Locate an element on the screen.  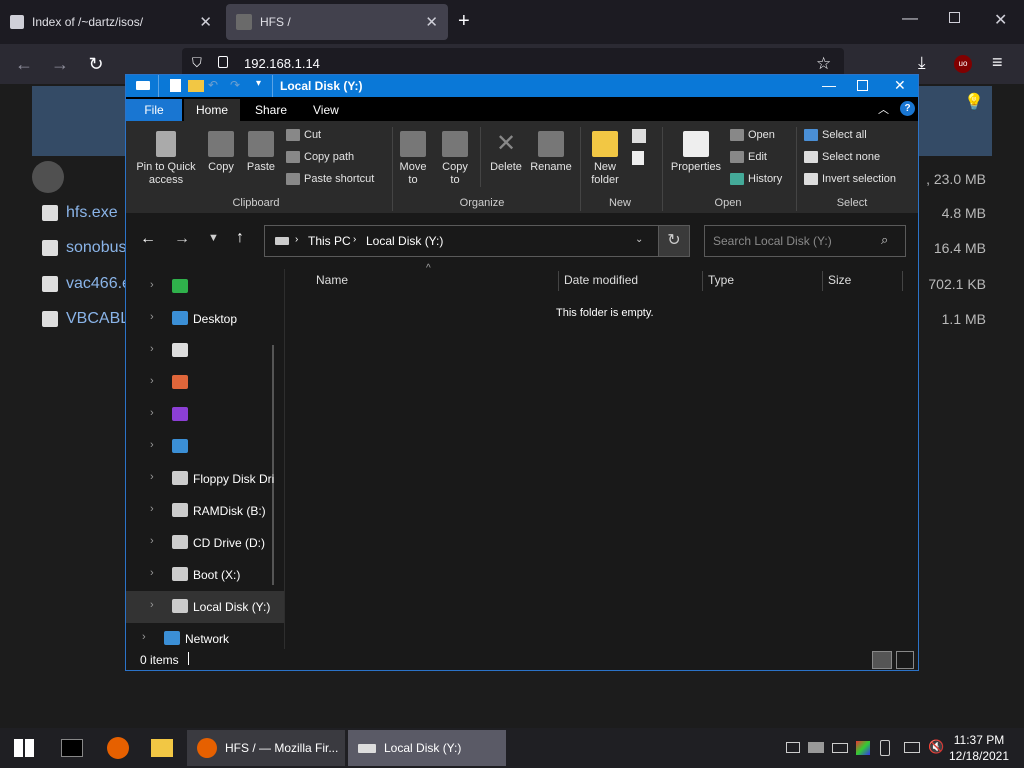
select-all-button: Select all is located at coordinates (835, 135).